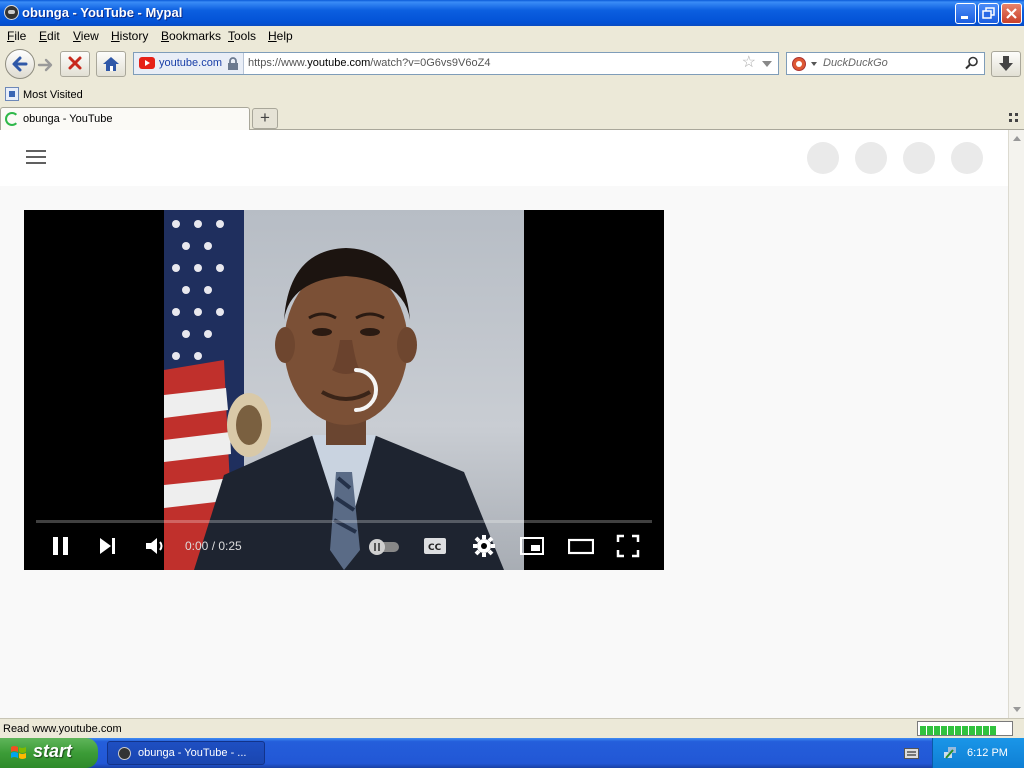 The height and width of the screenshot is (768, 1024). I want to click on close-window-button, so click(1011, 13).